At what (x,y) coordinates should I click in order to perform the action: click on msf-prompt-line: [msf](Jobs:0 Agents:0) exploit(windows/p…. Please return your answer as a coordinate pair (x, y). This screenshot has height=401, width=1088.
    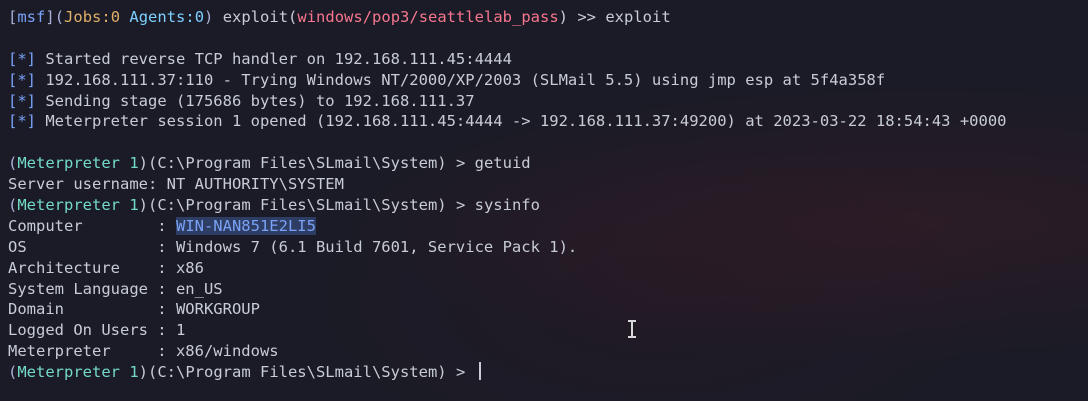
    Looking at the image, I should click on (548, 17).